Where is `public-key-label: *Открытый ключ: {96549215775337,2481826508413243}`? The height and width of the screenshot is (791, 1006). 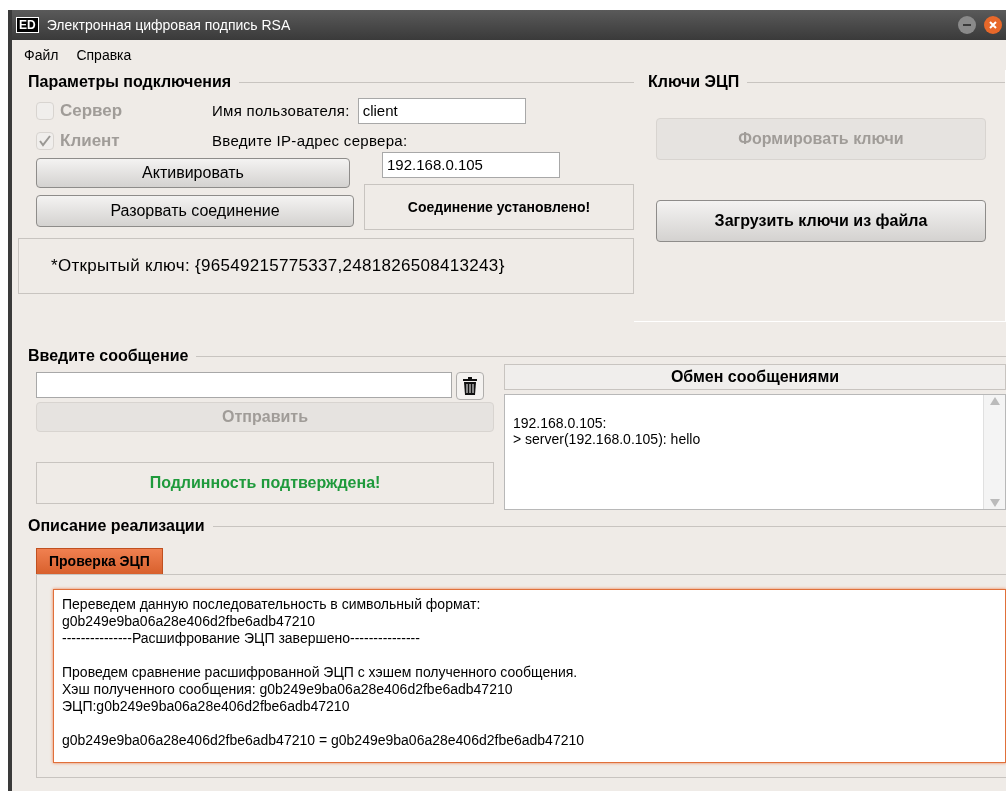 public-key-label: *Открытый ключ: {96549215775337,2481826508413243} is located at coordinates (326, 266).